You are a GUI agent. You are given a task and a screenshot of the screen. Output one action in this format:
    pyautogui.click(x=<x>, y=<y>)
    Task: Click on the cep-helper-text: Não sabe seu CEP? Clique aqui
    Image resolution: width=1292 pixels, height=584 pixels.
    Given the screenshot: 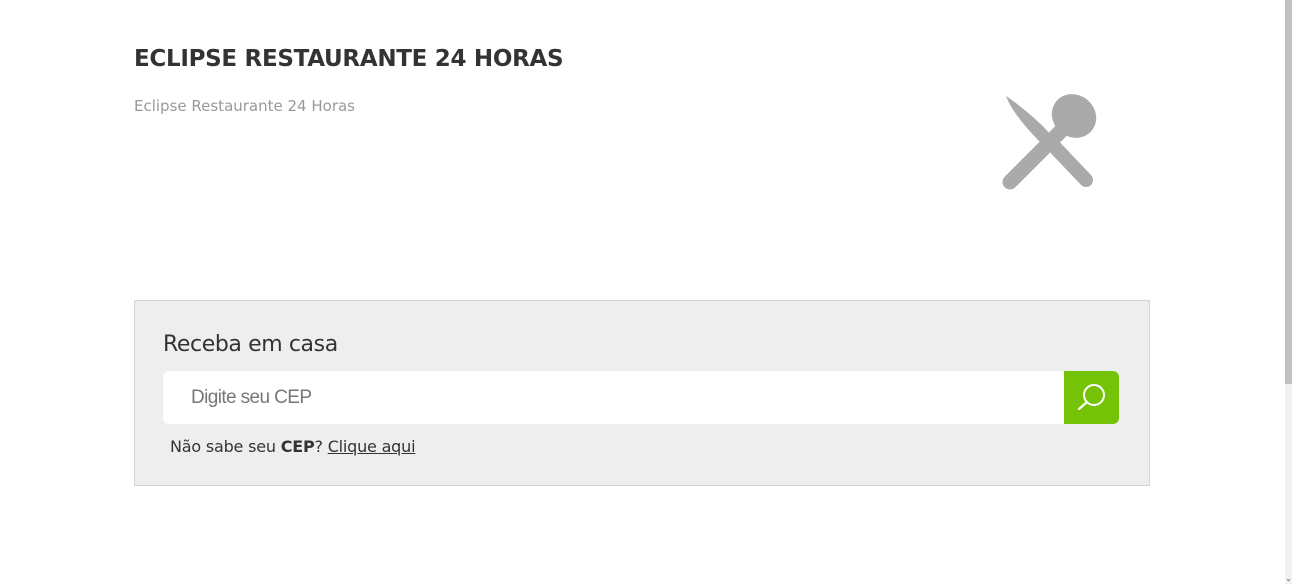 What is the action you would take?
    pyautogui.click(x=293, y=446)
    